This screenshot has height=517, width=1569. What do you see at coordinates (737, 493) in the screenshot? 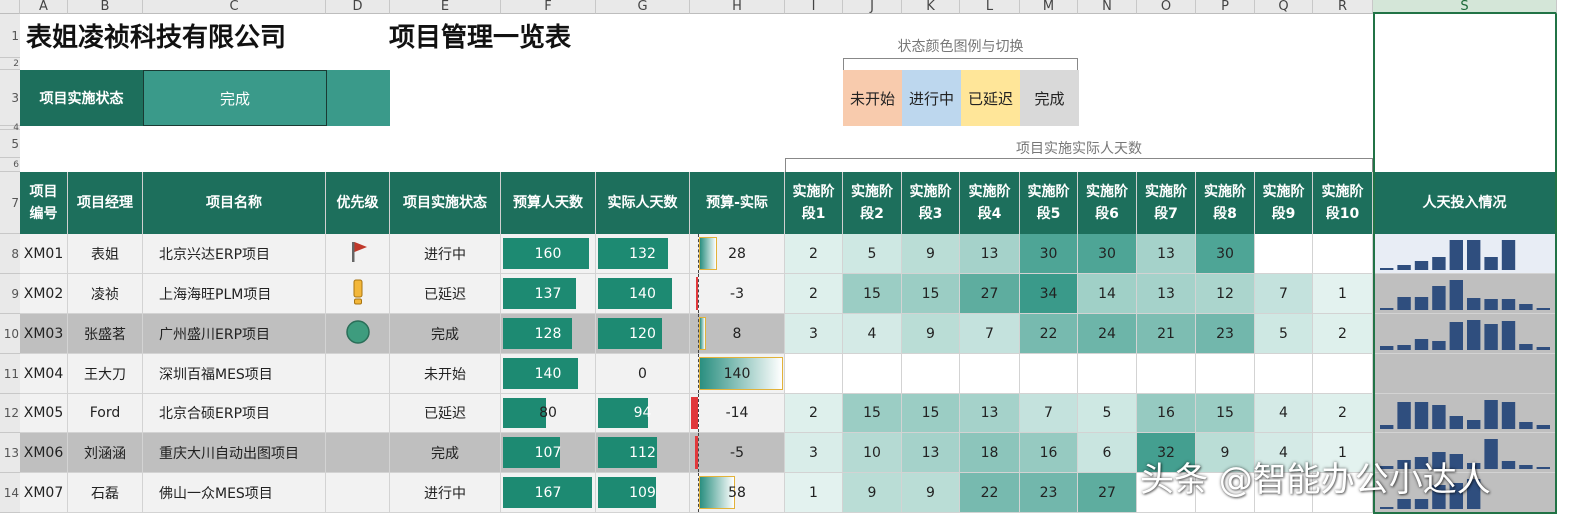
I see `budget-diff-cell: 58` at bounding box center [737, 493].